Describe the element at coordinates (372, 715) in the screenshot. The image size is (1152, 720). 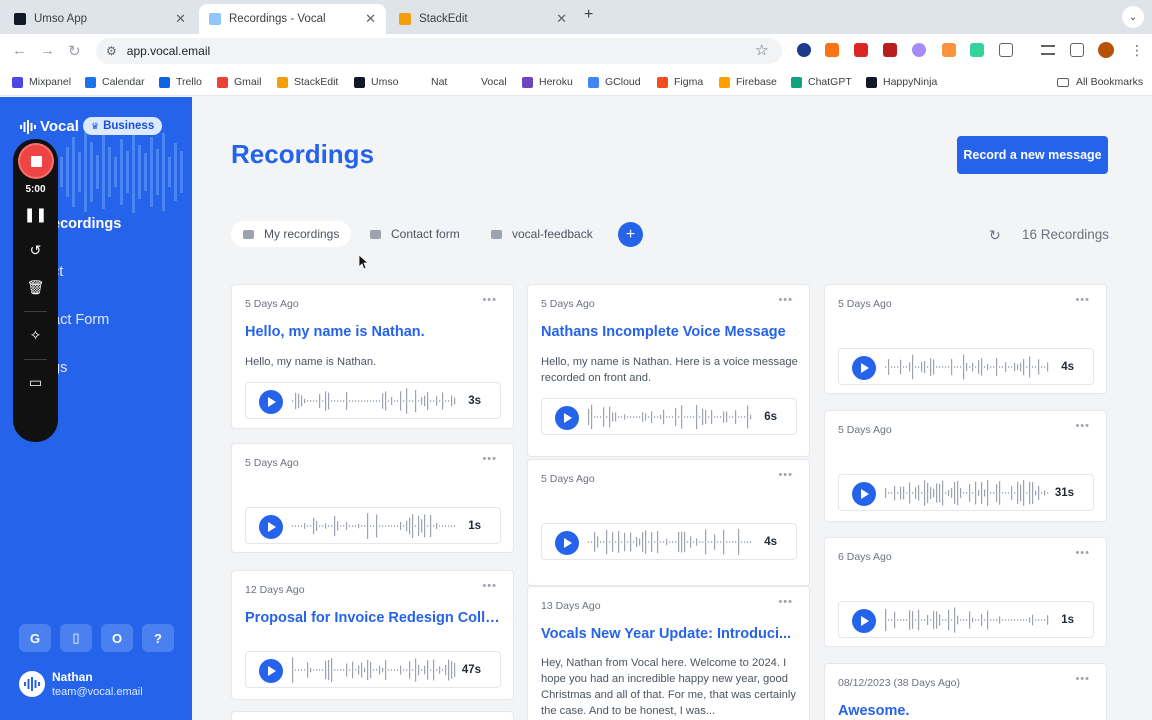
I see `recording-card` at that location.